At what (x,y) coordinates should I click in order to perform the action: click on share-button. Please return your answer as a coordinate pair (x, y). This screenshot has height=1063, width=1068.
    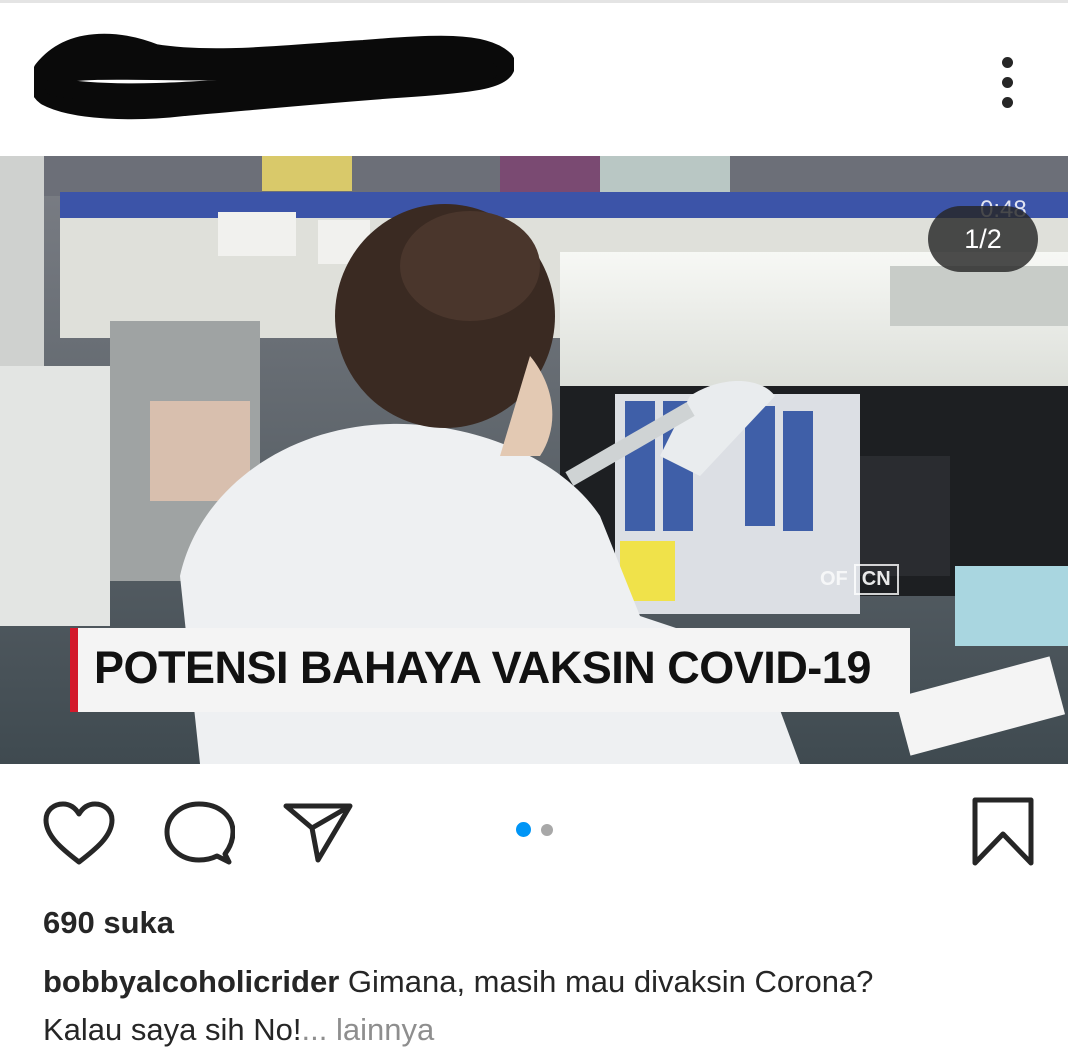
    Looking at the image, I should click on (318, 832).